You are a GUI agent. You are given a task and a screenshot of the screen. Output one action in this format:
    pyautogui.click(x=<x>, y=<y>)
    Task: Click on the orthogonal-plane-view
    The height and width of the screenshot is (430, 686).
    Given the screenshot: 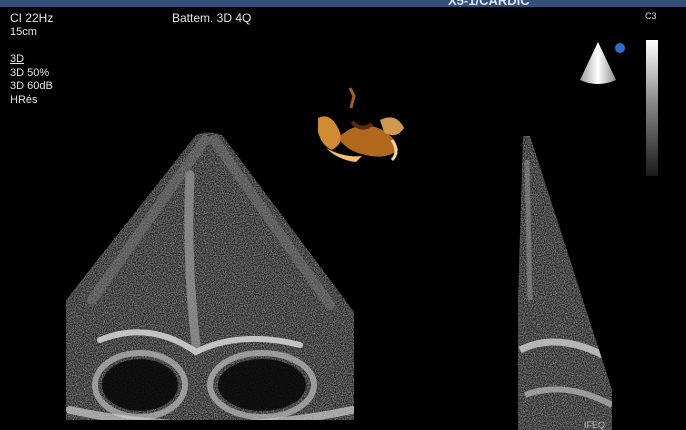 What is the action you would take?
    pyautogui.click(x=565, y=283)
    